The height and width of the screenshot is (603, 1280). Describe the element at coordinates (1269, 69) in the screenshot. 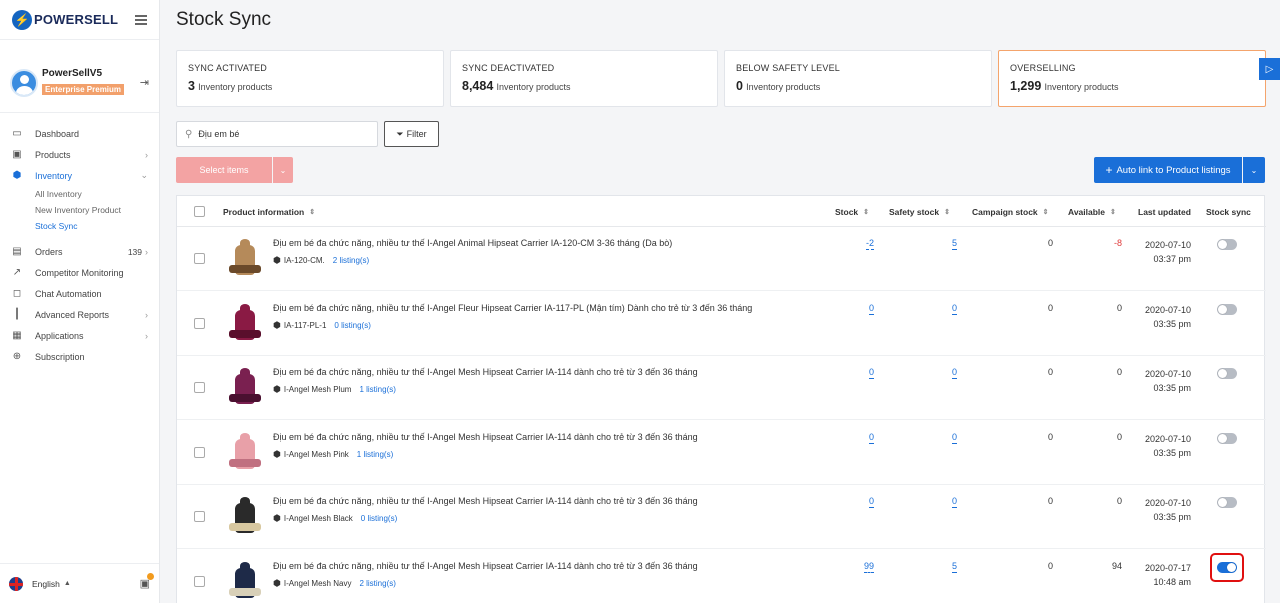

I see `side-panel-toggle-button: ▷` at that location.